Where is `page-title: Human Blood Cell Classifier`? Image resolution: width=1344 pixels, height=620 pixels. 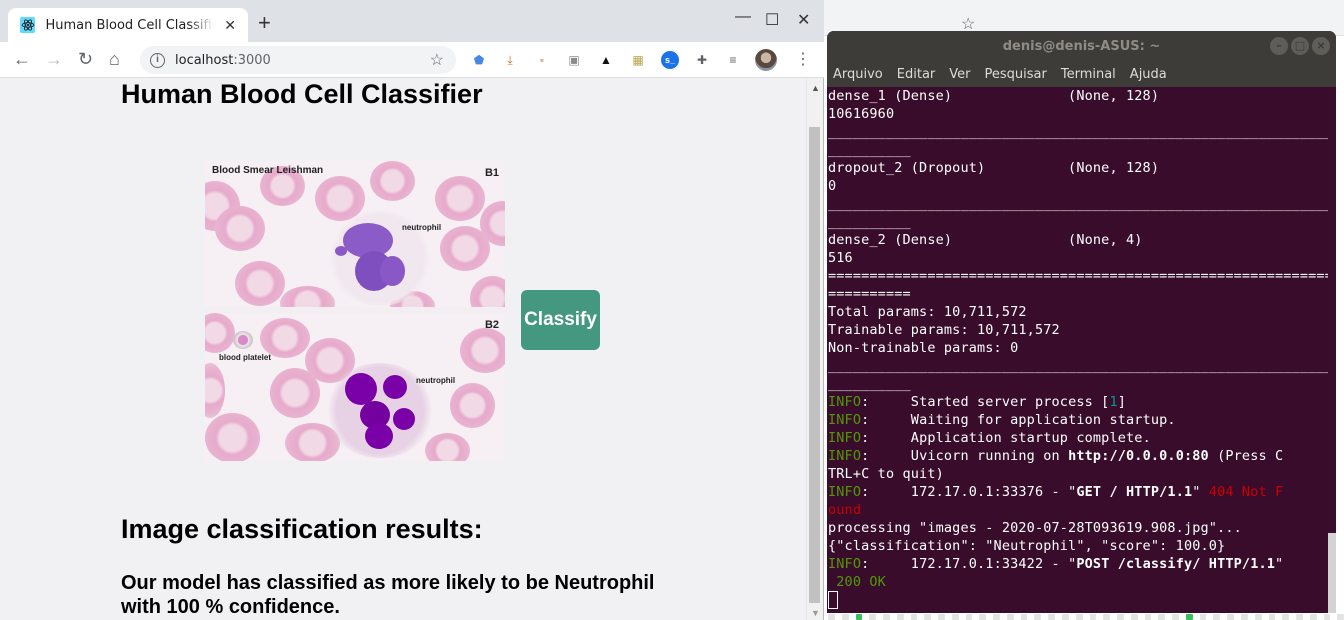 page-title: Human Blood Cell Classifier is located at coordinates (302, 94).